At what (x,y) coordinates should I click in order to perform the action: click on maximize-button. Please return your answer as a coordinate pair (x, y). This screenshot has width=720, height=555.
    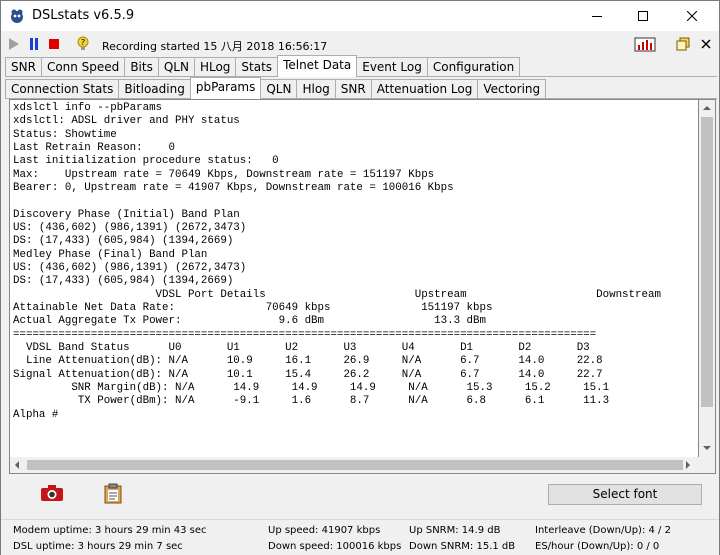
    Looking at the image, I should click on (643, 16).